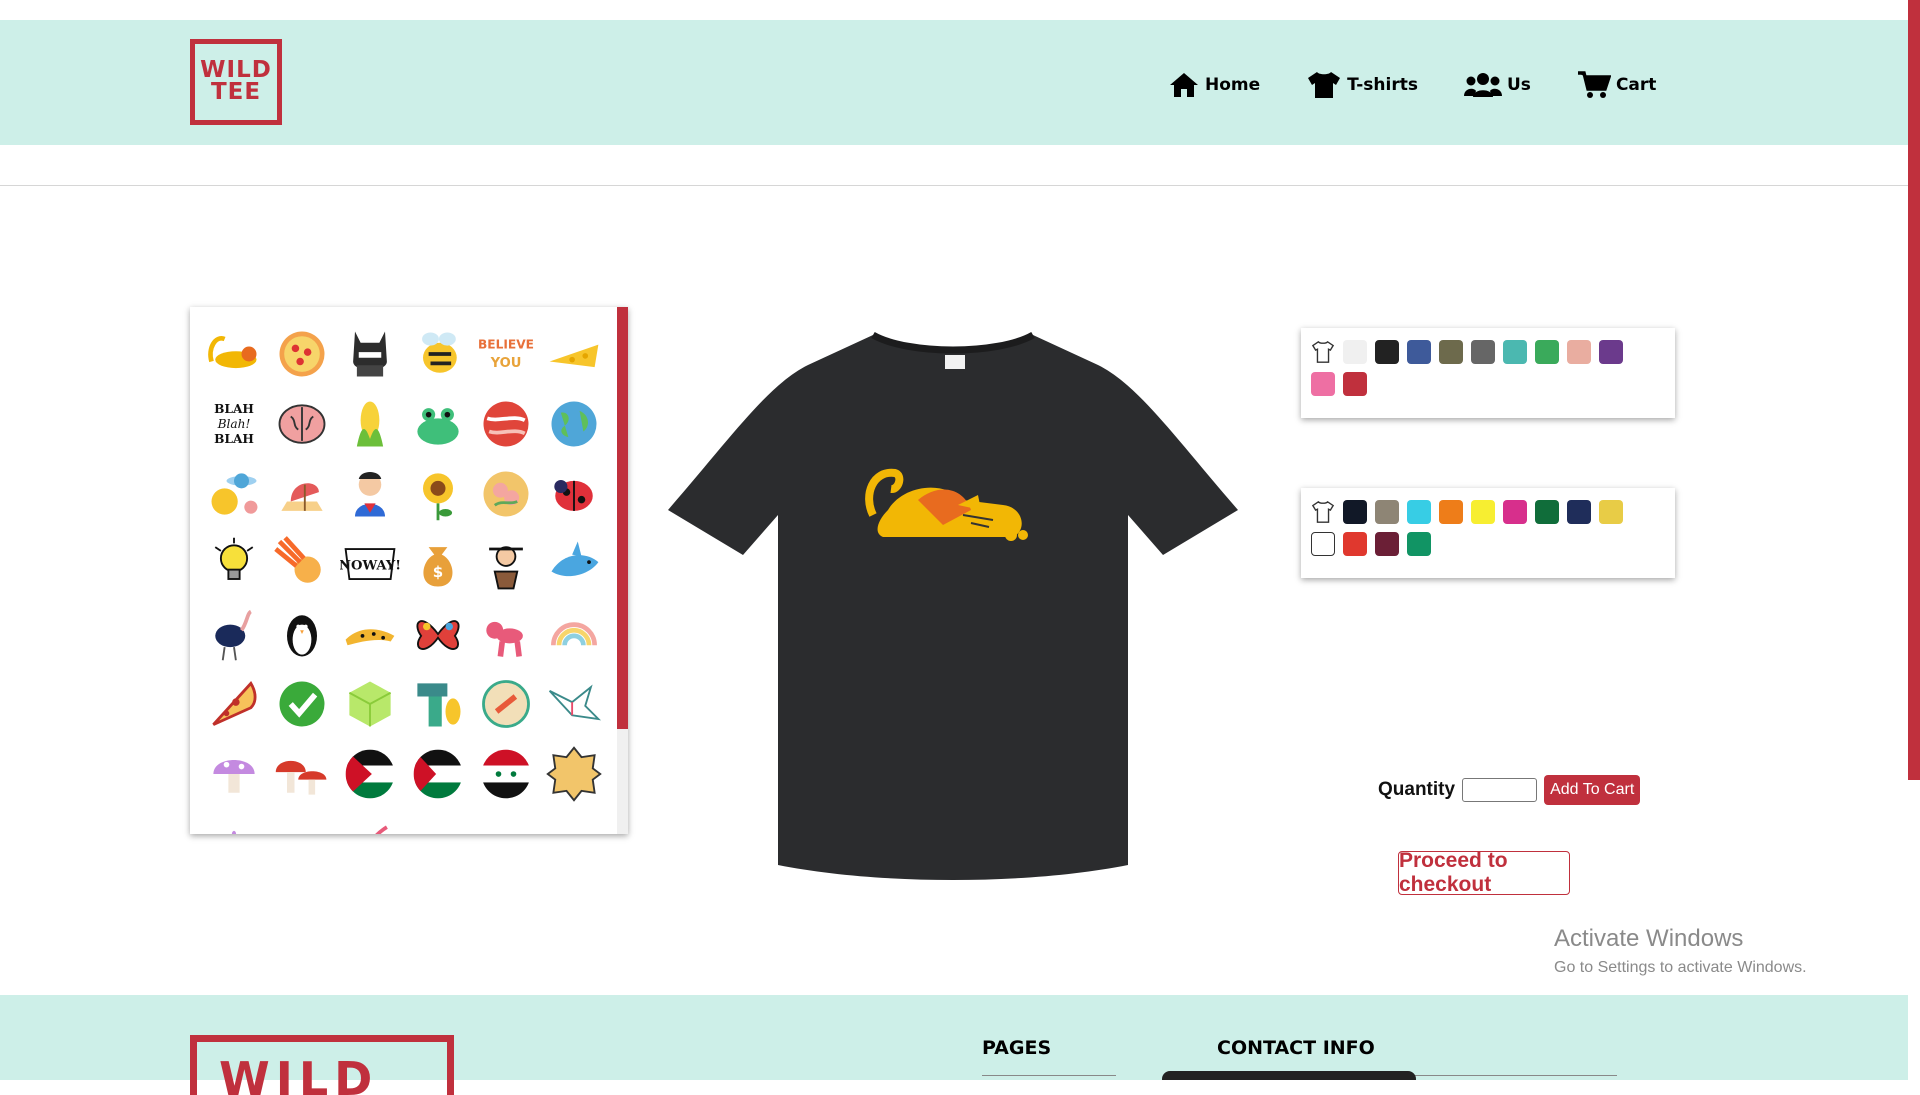  Describe the element at coordinates (574, 634) in the screenshot. I see `sticker-rainbow` at that location.